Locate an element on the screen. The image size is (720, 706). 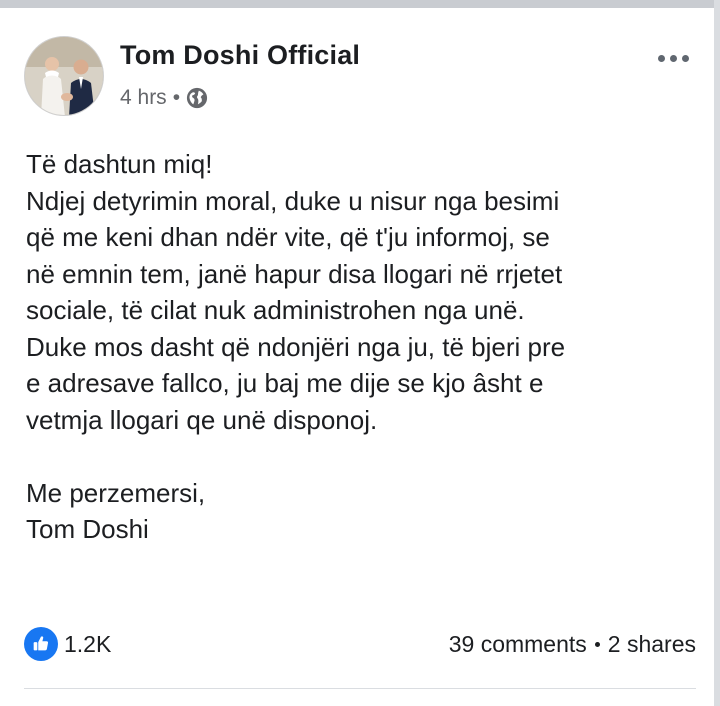
post-header: Tom Doshi Official 4 hrs • is located at coordinates (359, 81).